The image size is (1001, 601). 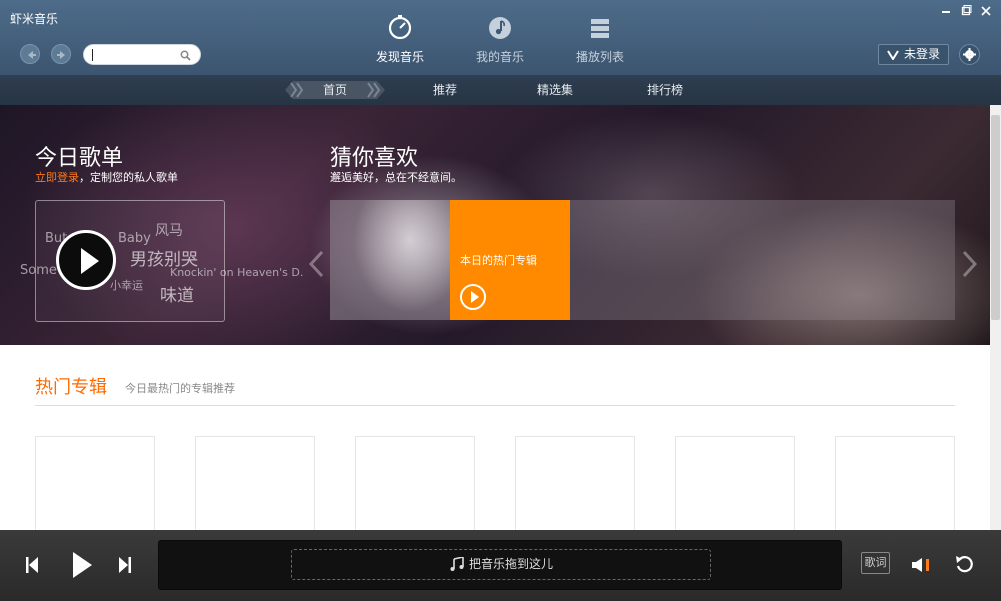 I want to click on search-input, so click(x=136, y=55).